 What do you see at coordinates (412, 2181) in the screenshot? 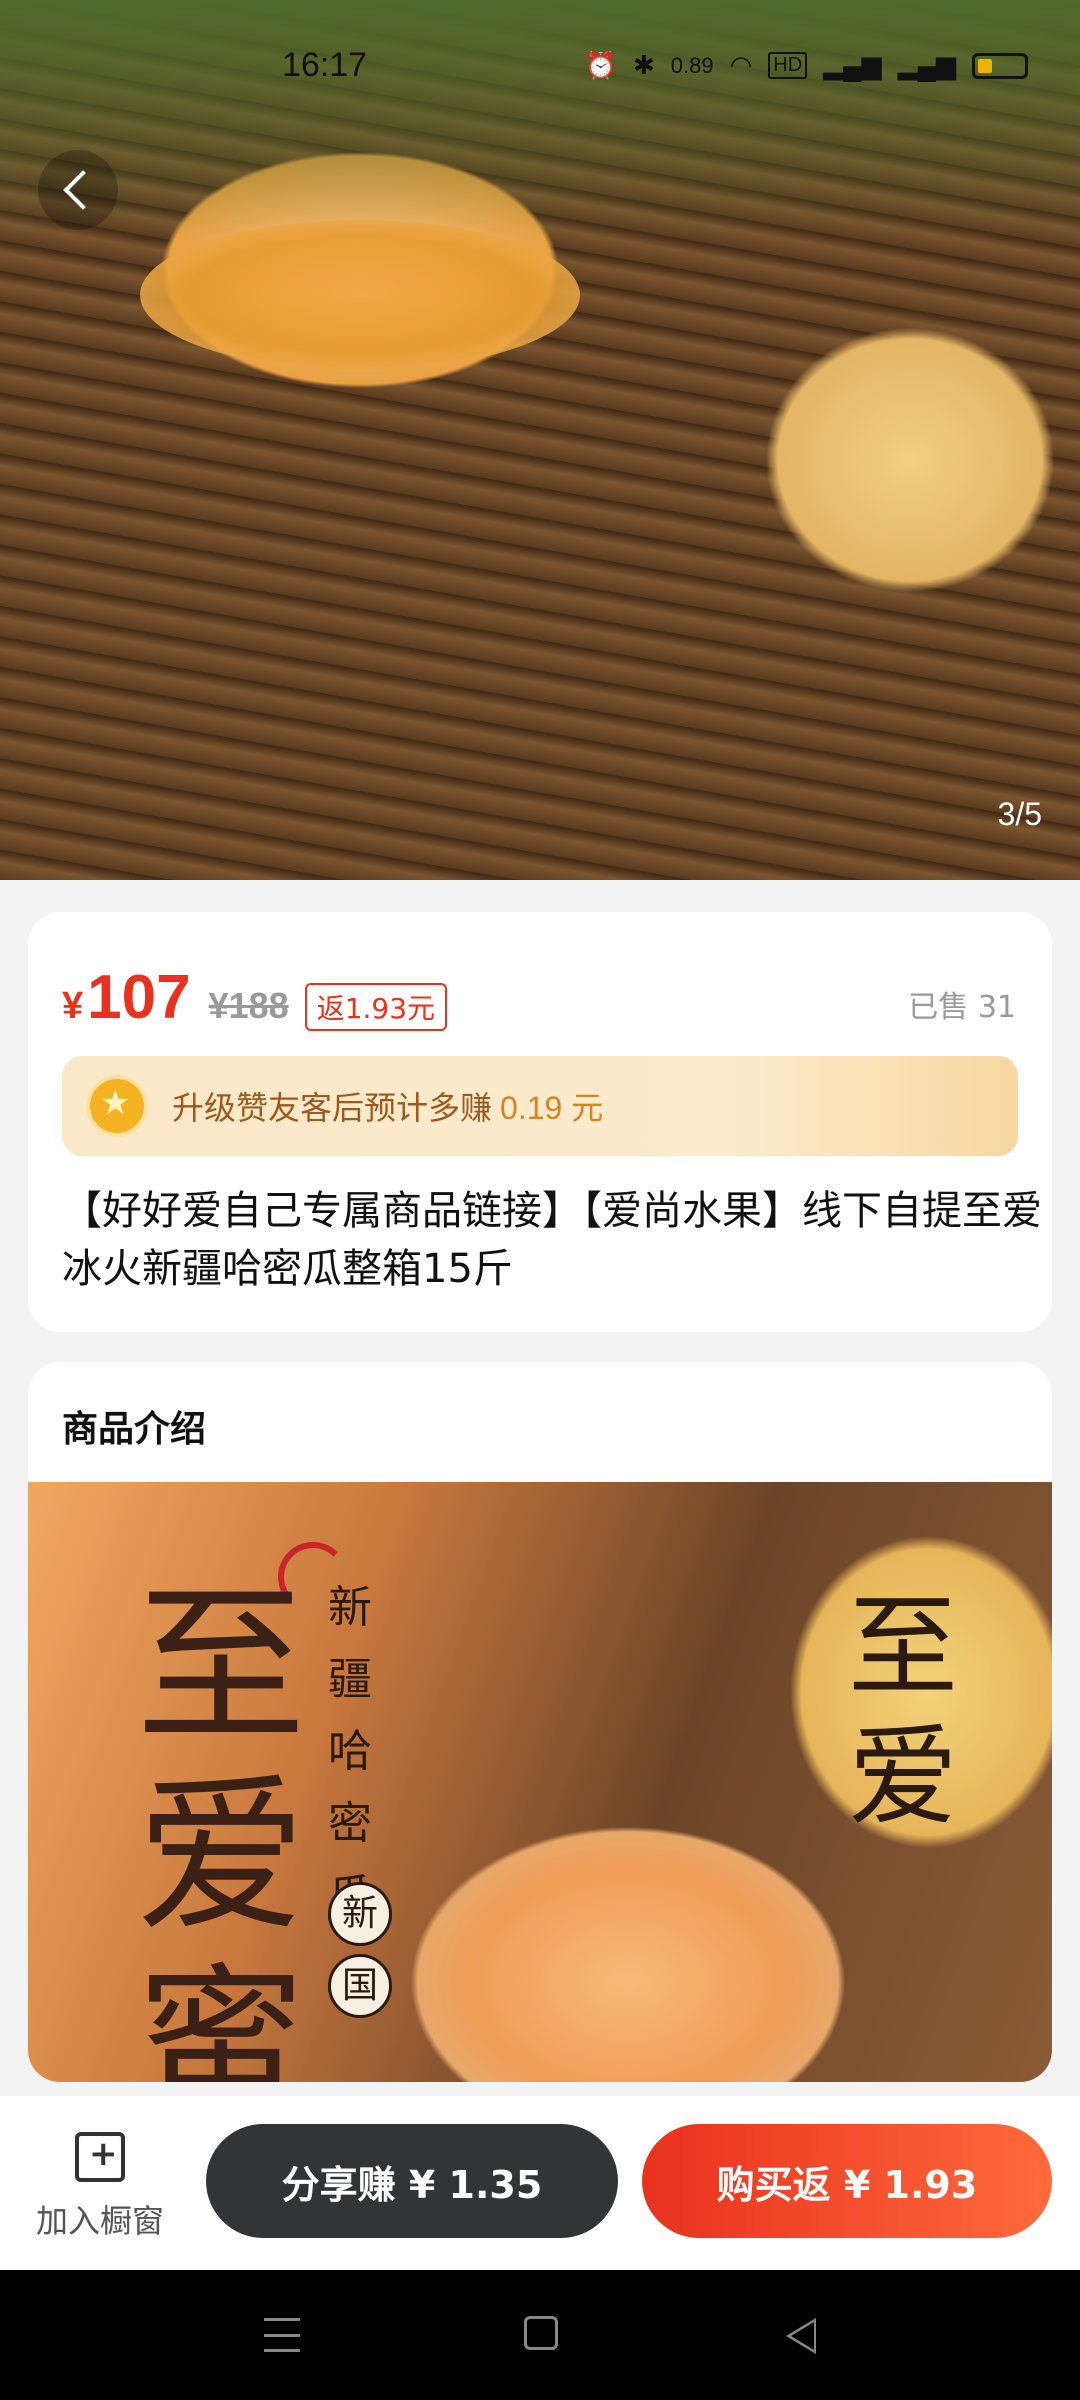
I see `share-earn-button: 分享赚 ¥ 1.35` at bounding box center [412, 2181].